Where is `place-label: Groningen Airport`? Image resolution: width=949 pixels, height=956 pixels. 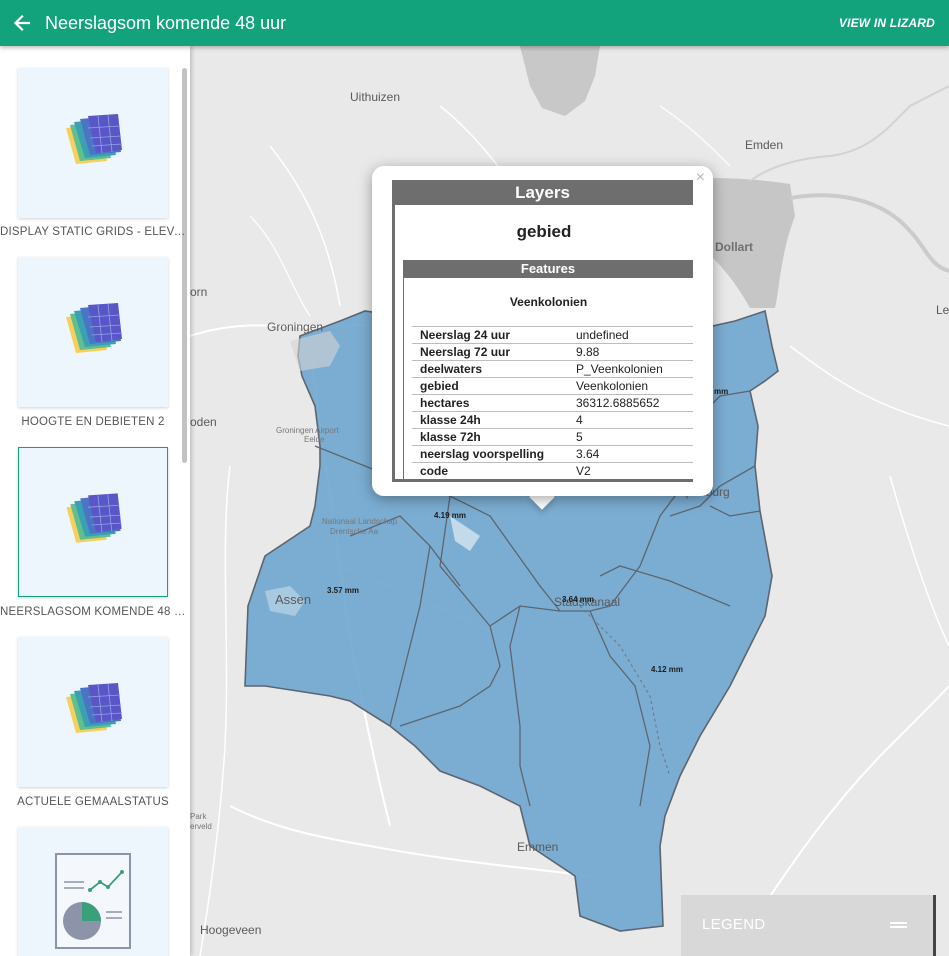 place-label: Groningen Airport is located at coordinates (307, 430).